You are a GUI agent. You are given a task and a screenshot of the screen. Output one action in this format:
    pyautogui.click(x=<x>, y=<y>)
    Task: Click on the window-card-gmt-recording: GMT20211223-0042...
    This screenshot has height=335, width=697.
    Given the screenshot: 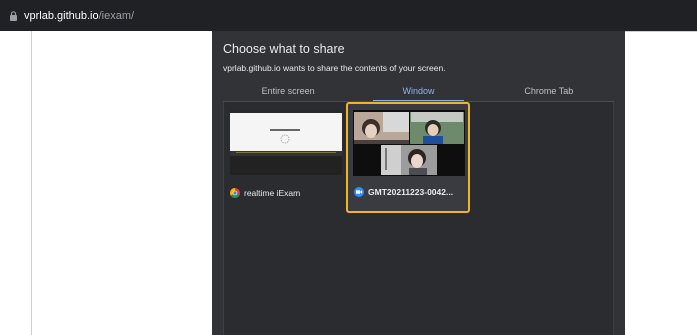 What is the action you would take?
    pyautogui.click(x=408, y=157)
    